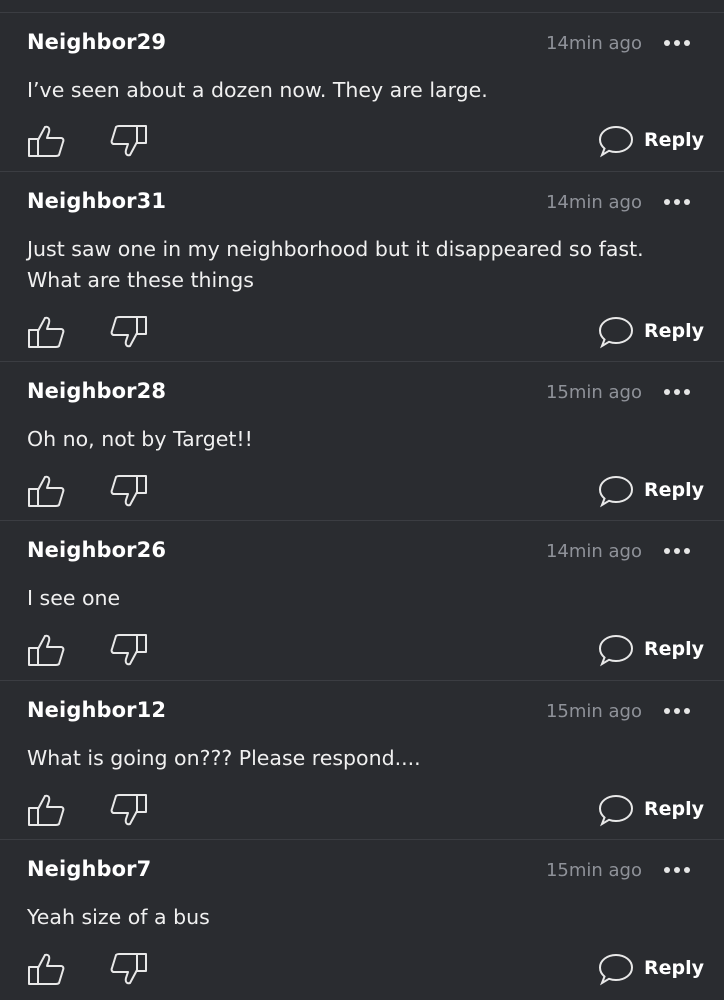  What do you see at coordinates (96, 391) in the screenshot?
I see `comment-author: Neighbor28` at bounding box center [96, 391].